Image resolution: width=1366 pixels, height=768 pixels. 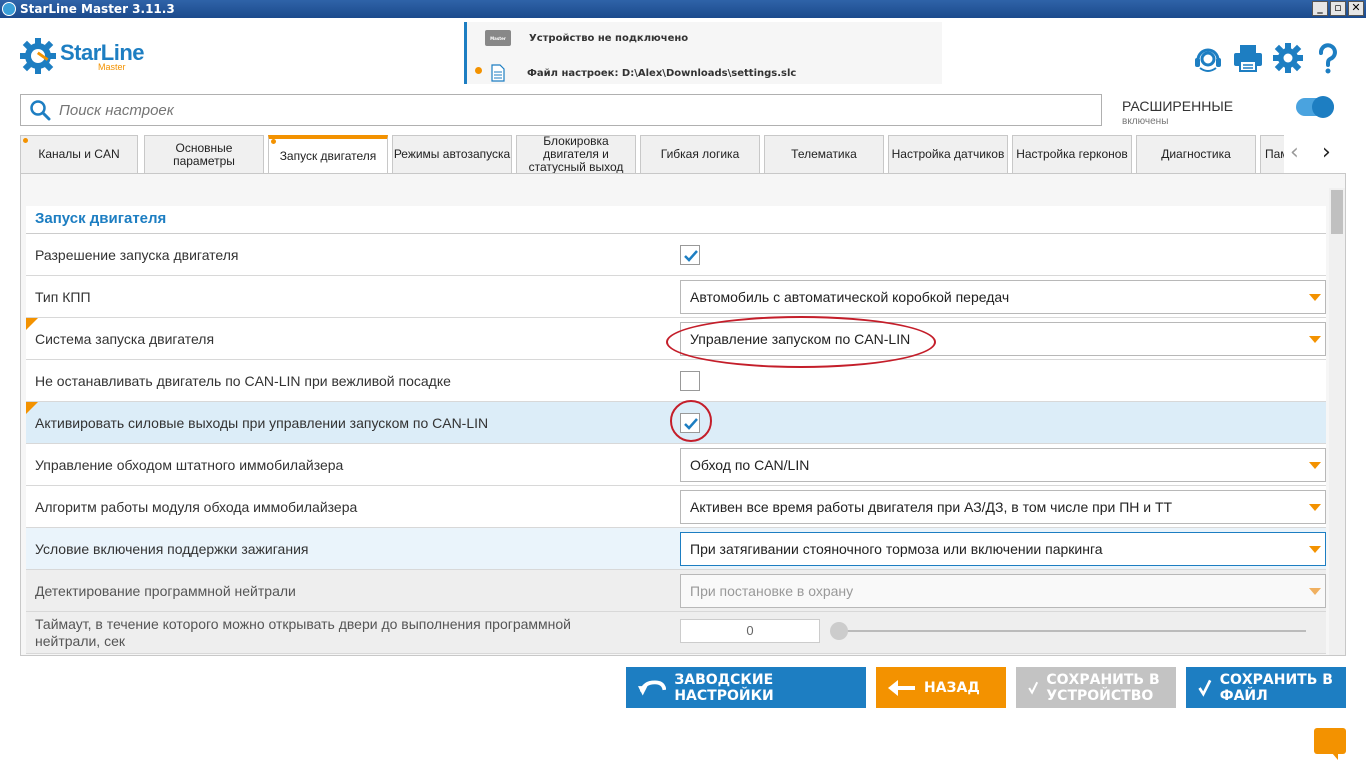 I want to click on engine-start-enabled-checkbox, so click(x=690, y=255).